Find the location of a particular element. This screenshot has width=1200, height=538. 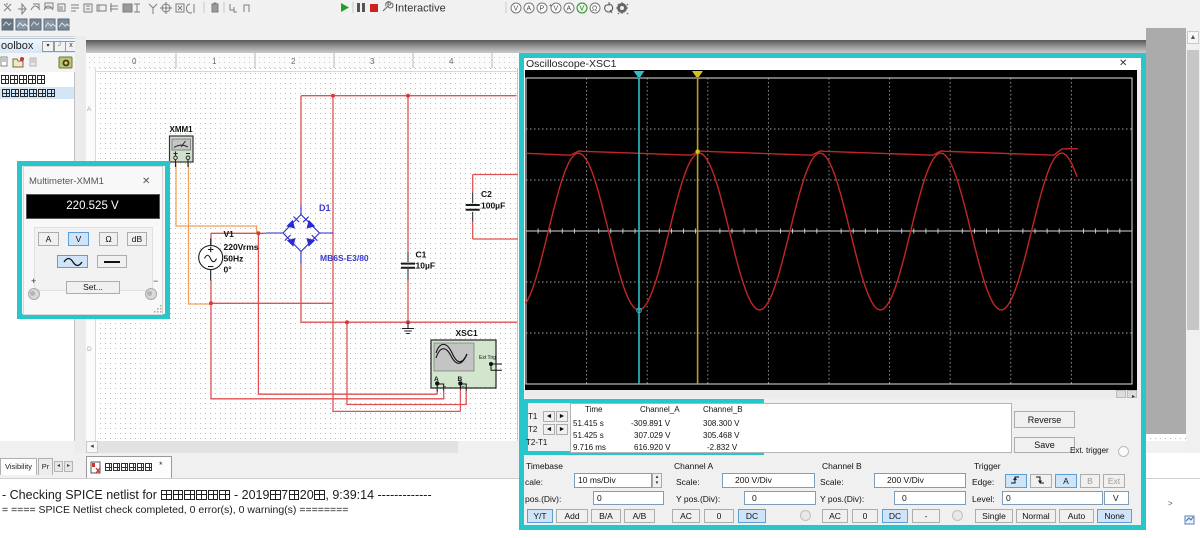

svg-text: MB6S-E3/80 is located at coordinates (344, 258).